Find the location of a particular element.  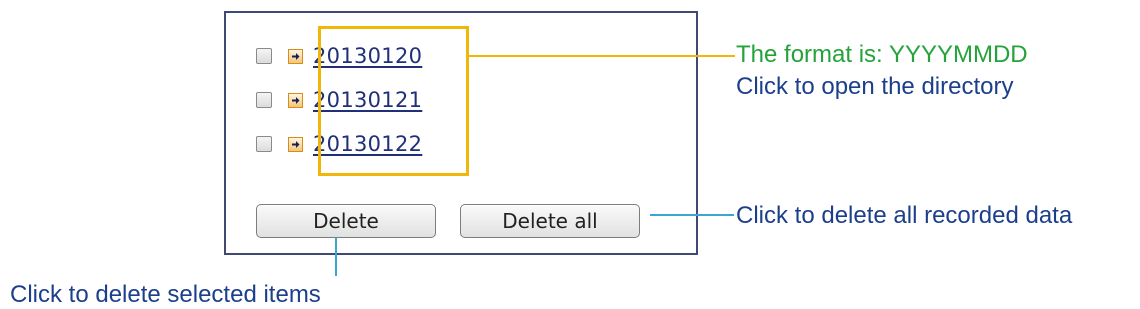

directory-link: 20130122 is located at coordinates (367, 144).